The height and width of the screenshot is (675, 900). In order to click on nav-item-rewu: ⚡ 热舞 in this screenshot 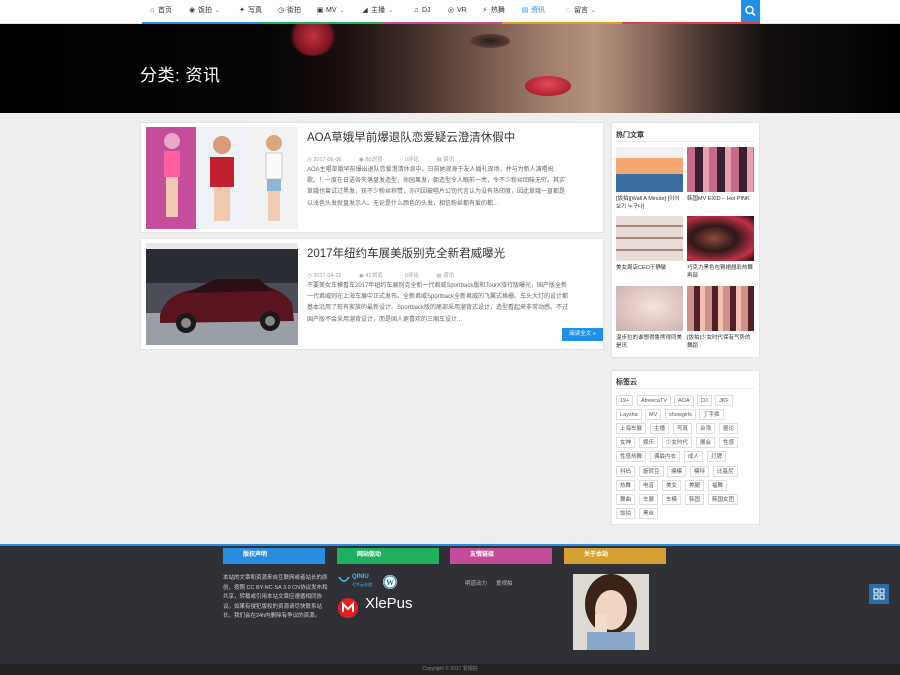, I will do `click(493, 11)`.